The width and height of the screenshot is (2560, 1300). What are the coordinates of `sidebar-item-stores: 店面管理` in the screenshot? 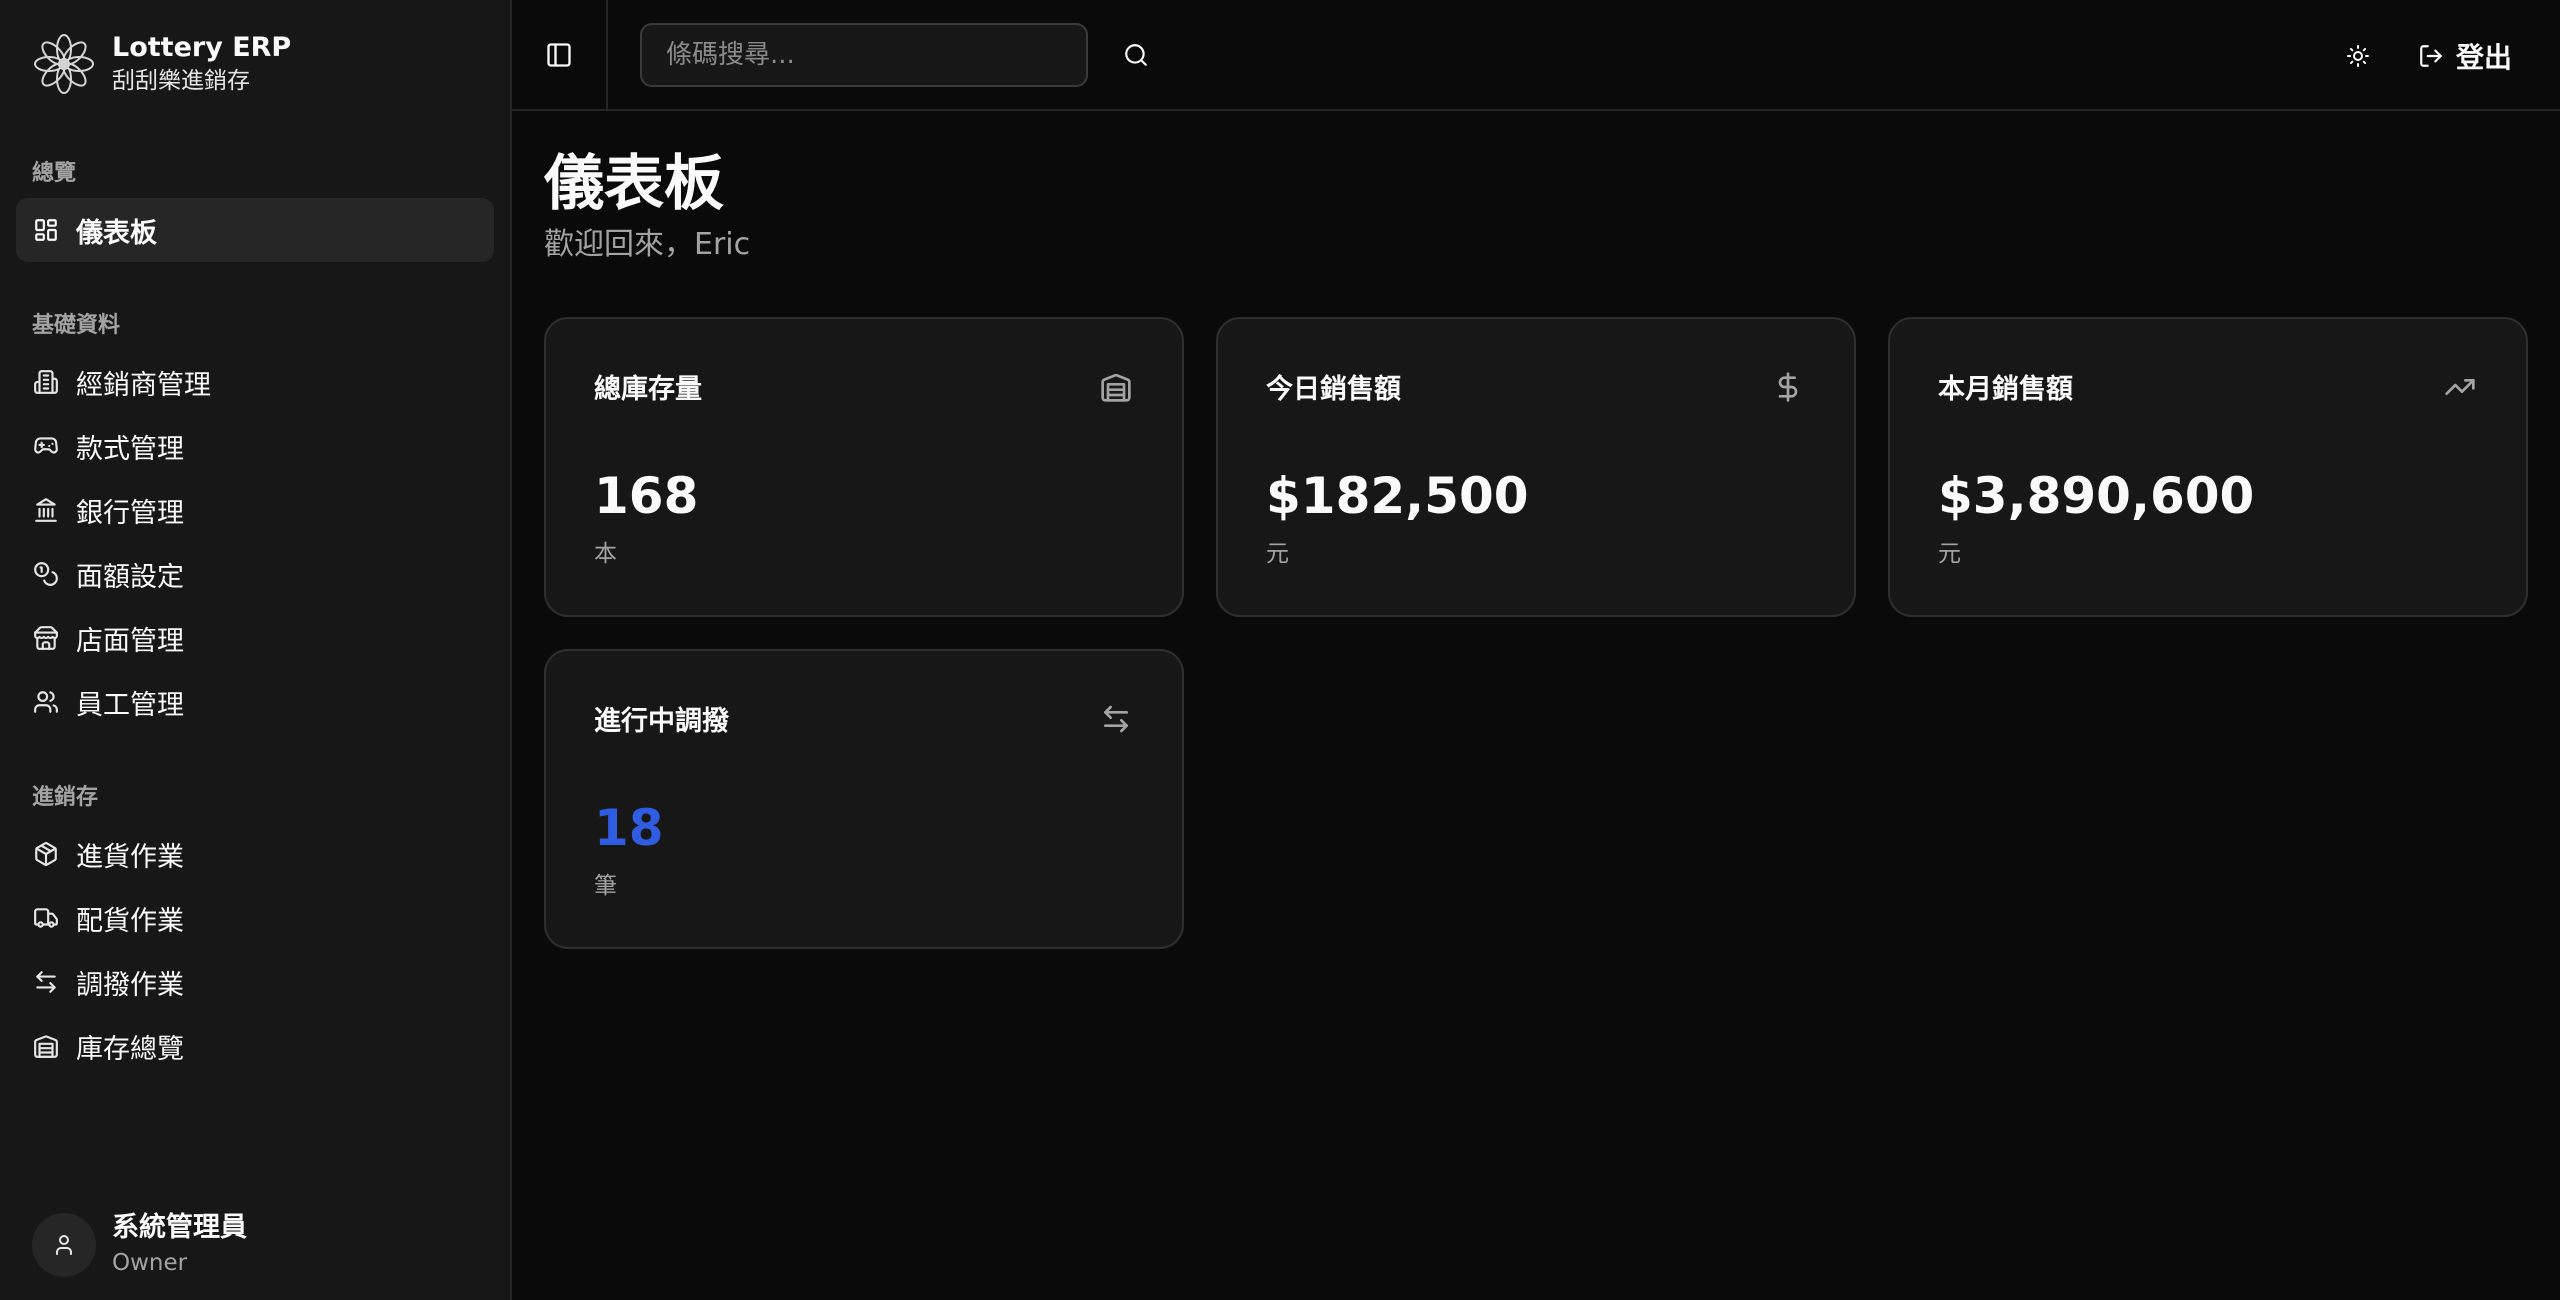 It's located at (255, 638).